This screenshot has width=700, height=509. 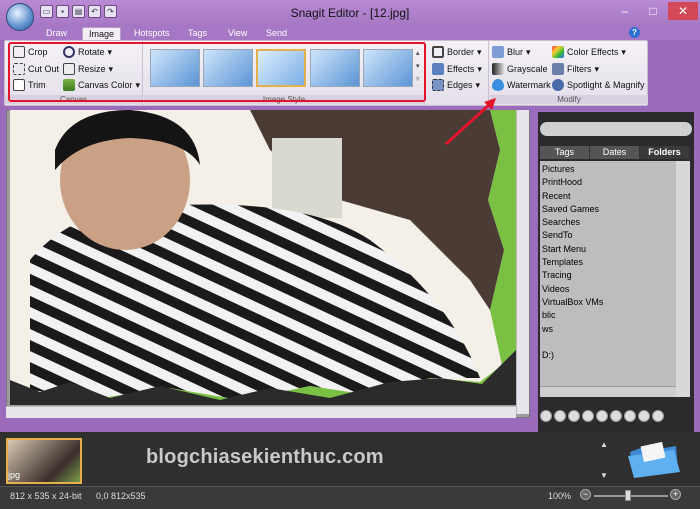 What do you see at coordinates (558, 69) in the screenshot?
I see `filters-icon` at bounding box center [558, 69].